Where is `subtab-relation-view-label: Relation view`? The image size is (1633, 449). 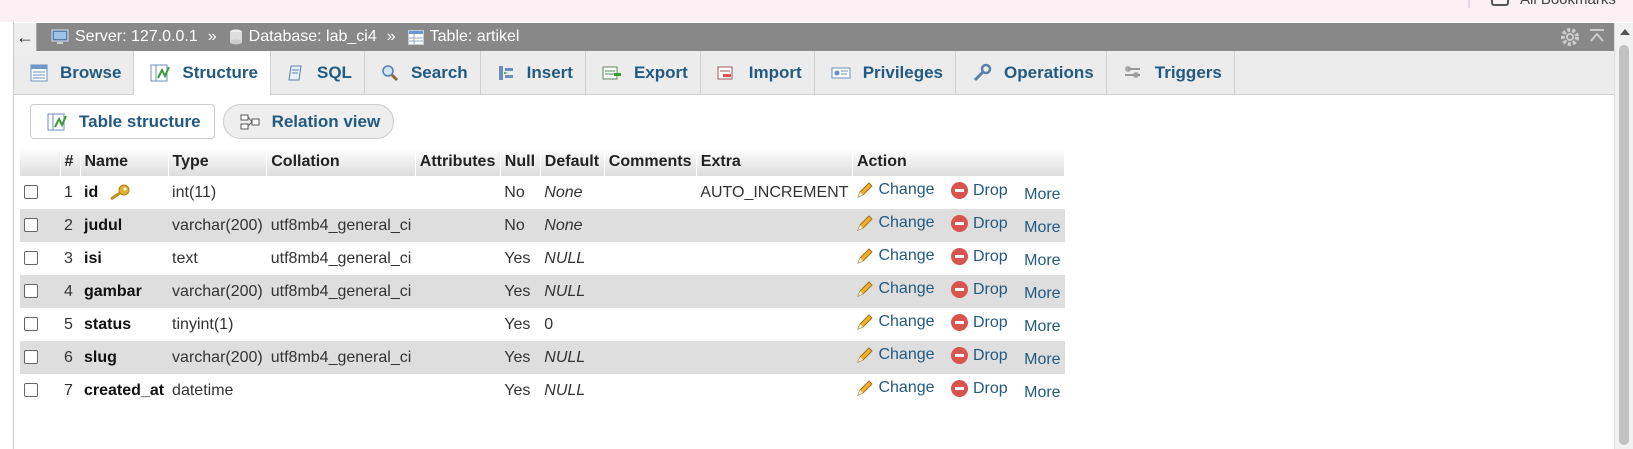
subtab-relation-view-label: Relation view is located at coordinates (326, 122).